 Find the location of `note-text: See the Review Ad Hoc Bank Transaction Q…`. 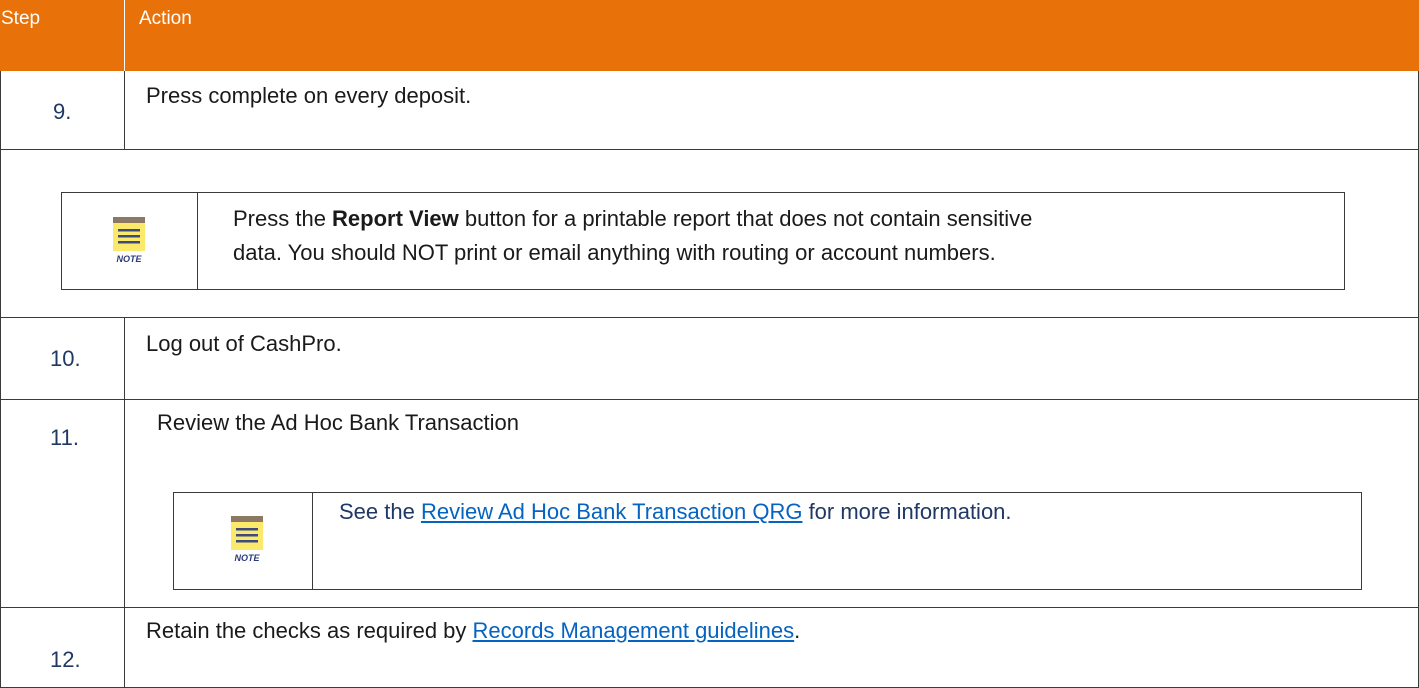

note-text: See the Review Ad Hoc Bank Transaction Q… is located at coordinates (675, 511).